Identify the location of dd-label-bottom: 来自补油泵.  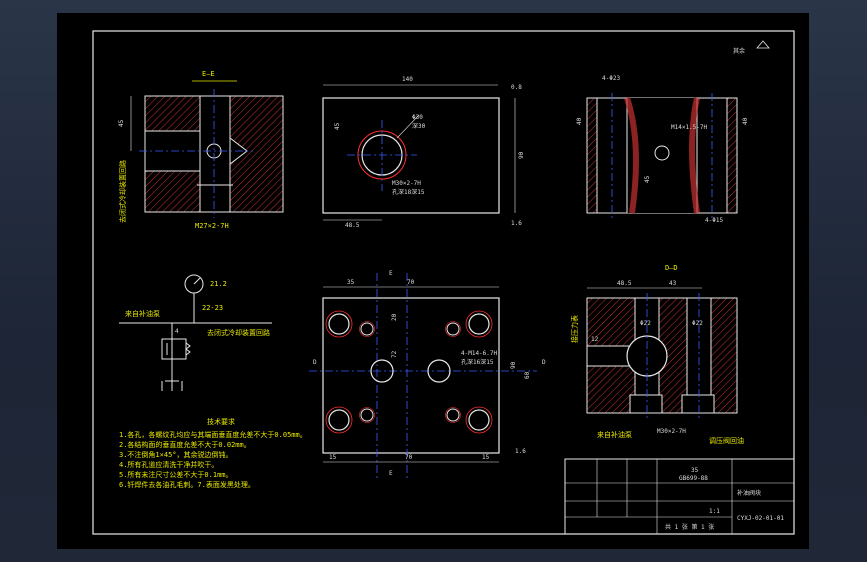
(614, 434).